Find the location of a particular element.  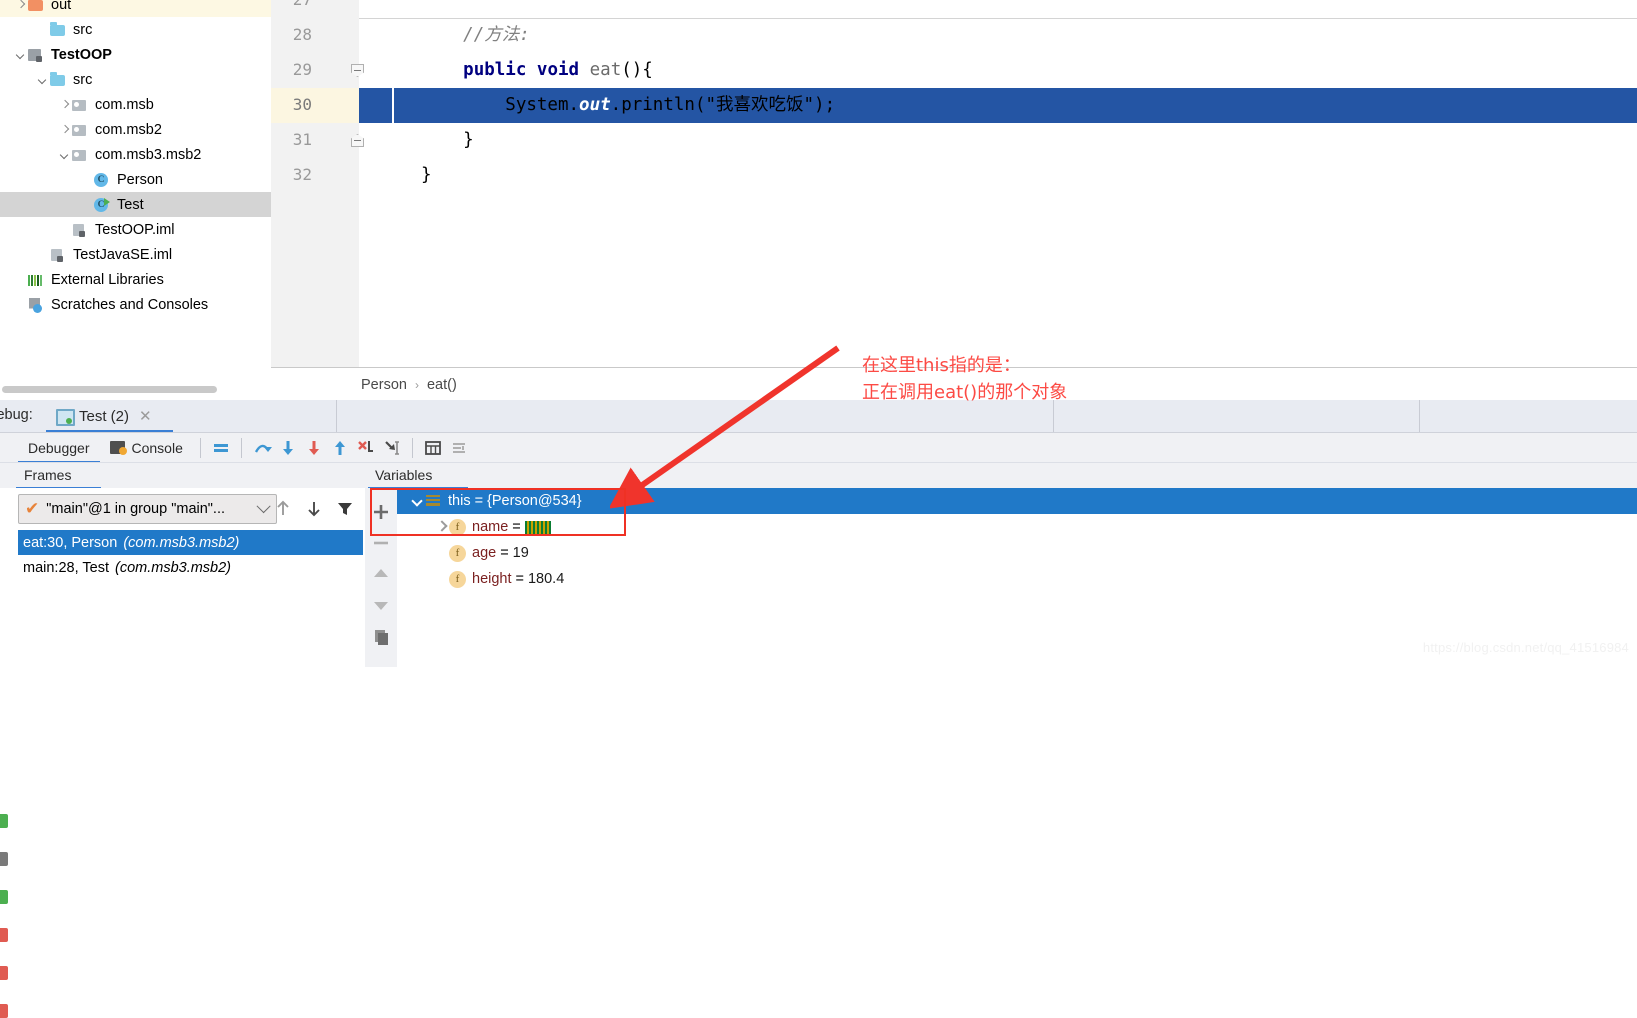

variables-sidebar-toolbar is located at coordinates (381, 577).